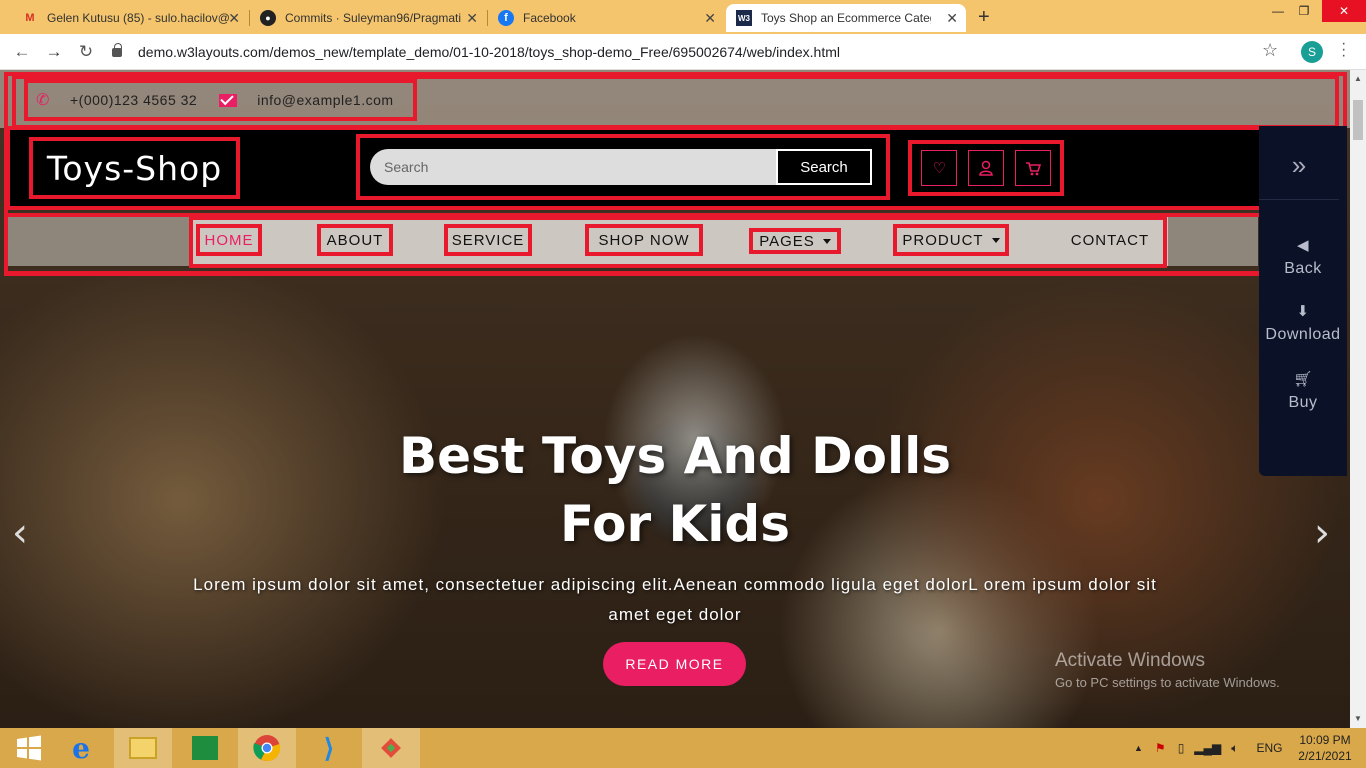 The height and width of the screenshot is (768, 1366). What do you see at coordinates (1234, 748) in the screenshot?
I see `volume-icon: 🔈︎` at bounding box center [1234, 748].